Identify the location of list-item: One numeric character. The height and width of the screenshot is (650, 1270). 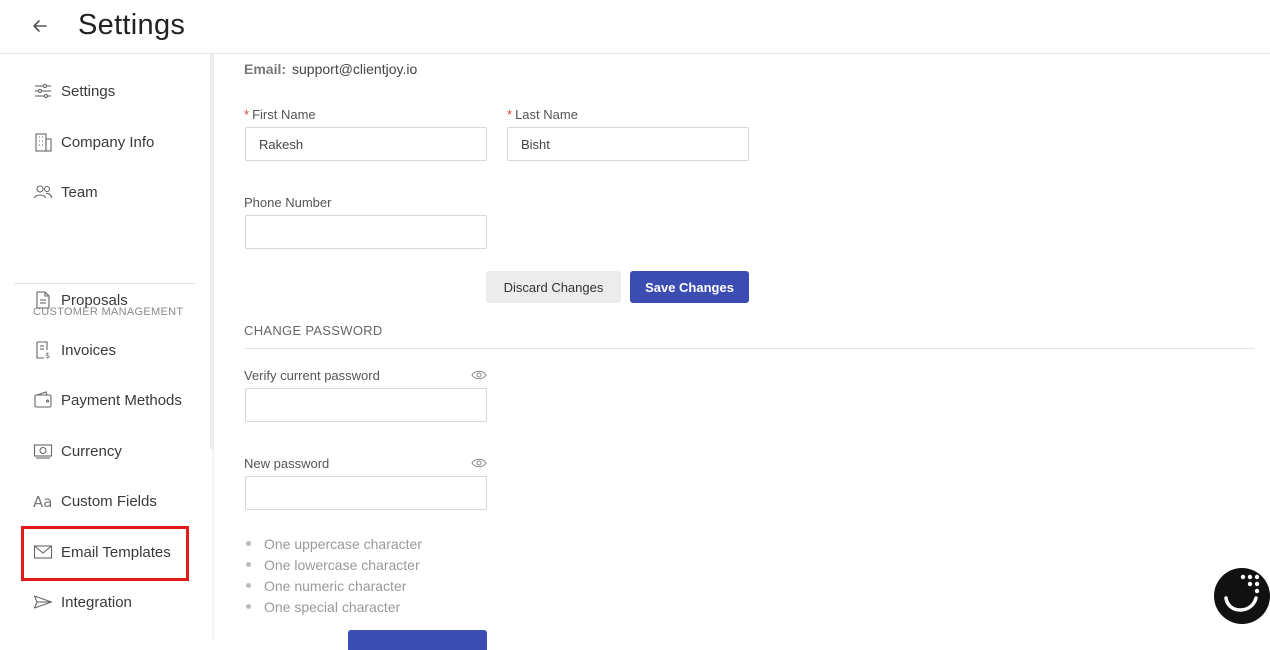
(333, 585).